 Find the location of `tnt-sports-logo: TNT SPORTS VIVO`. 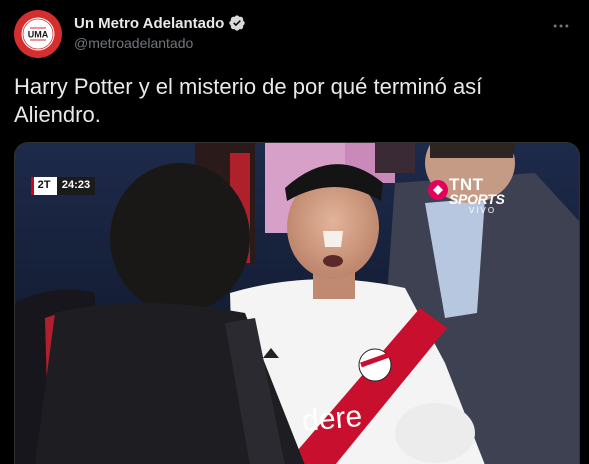

tnt-sports-logo: TNT SPORTS VIVO is located at coordinates (472, 195).